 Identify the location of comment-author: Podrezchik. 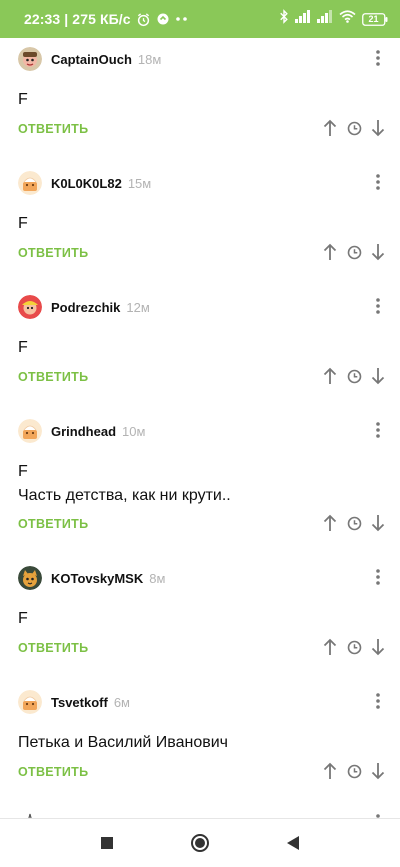
(85, 307).